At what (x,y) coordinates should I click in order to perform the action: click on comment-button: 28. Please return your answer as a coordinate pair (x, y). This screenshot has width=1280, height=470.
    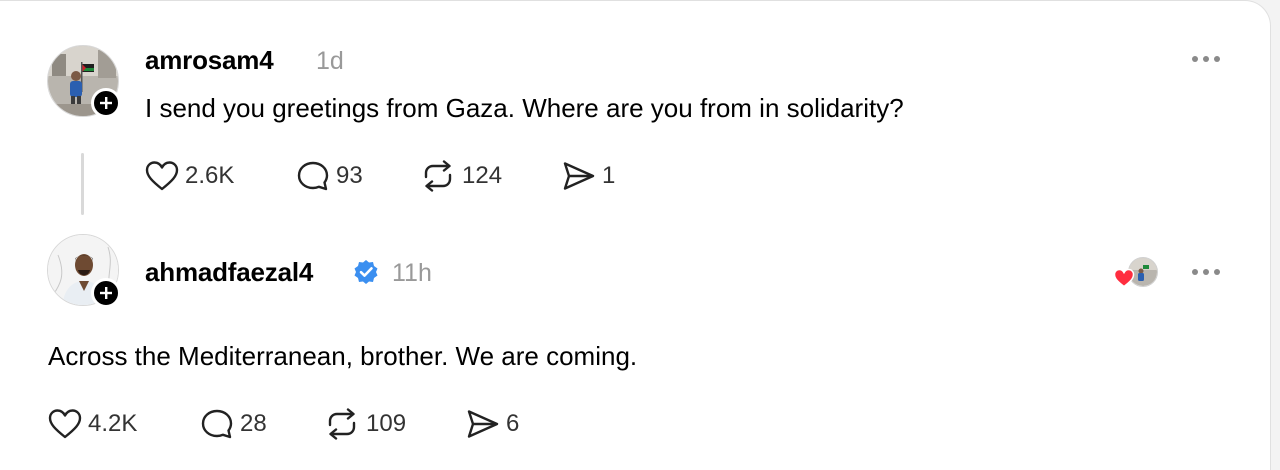
    Looking at the image, I should click on (233, 424).